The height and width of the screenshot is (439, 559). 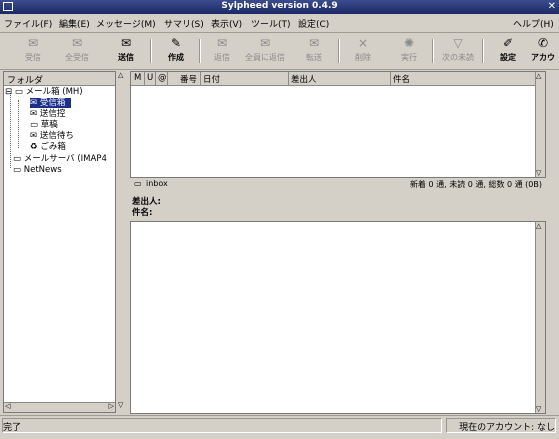 What do you see at coordinates (137, 78) in the screenshot?
I see `column-mark: M` at bounding box center [137, 78].